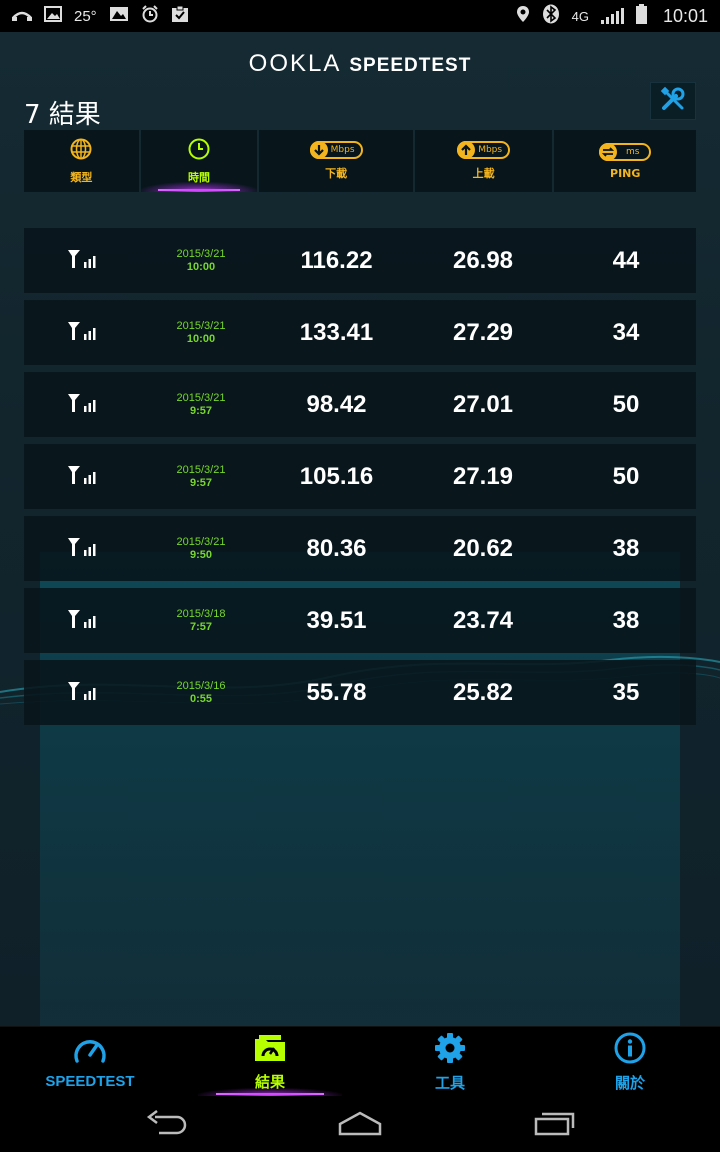 The width and height of the screenshot is (720, 1152). Describe the element at coordinates (180, 16) in the screenshot. I see `clipboard-check-icon` at that location.